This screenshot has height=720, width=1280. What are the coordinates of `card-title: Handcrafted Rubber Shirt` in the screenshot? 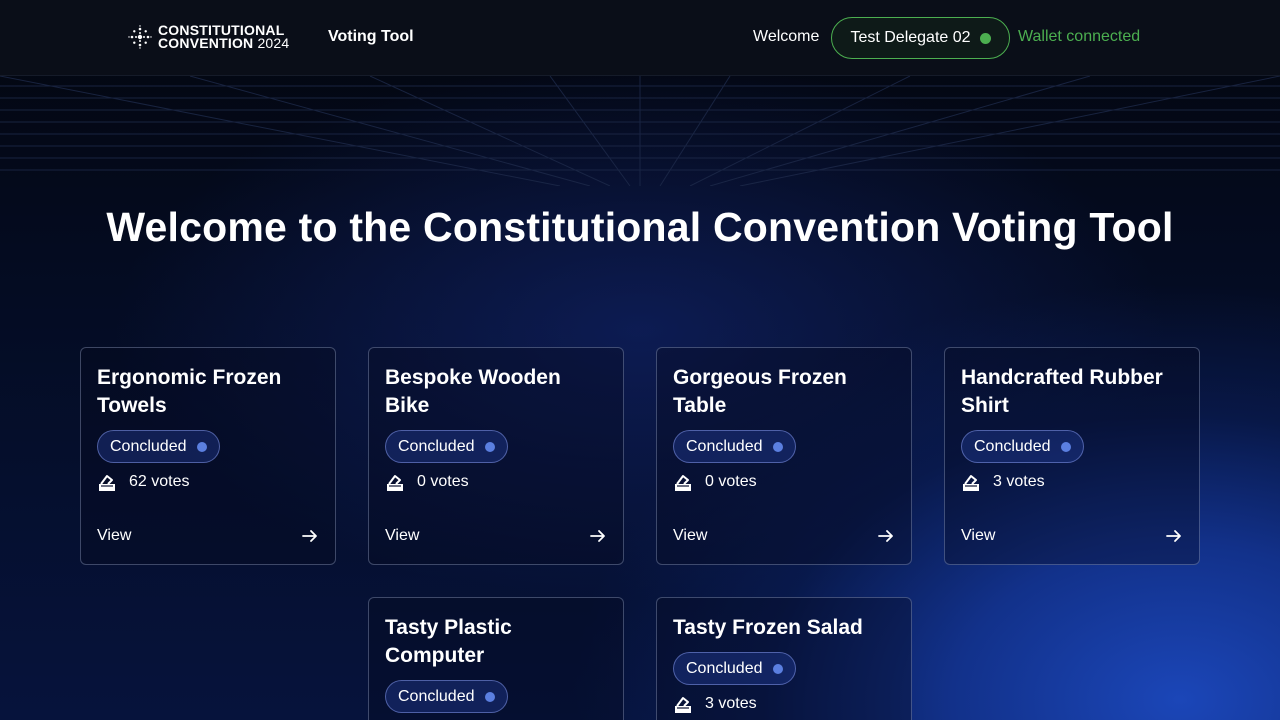 It's located at (1062, 391).